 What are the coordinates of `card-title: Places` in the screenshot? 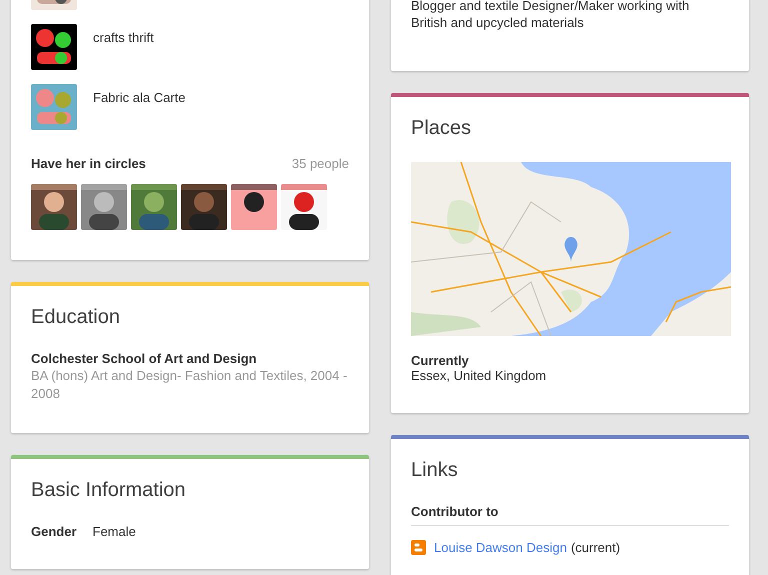 It's located at (441, 128).